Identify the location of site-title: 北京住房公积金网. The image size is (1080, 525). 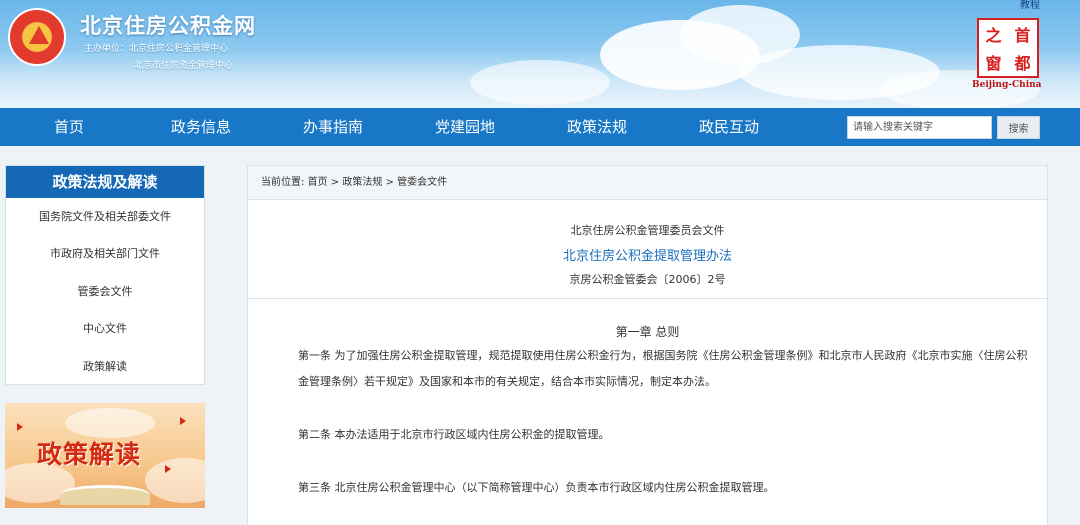
(168, 25).